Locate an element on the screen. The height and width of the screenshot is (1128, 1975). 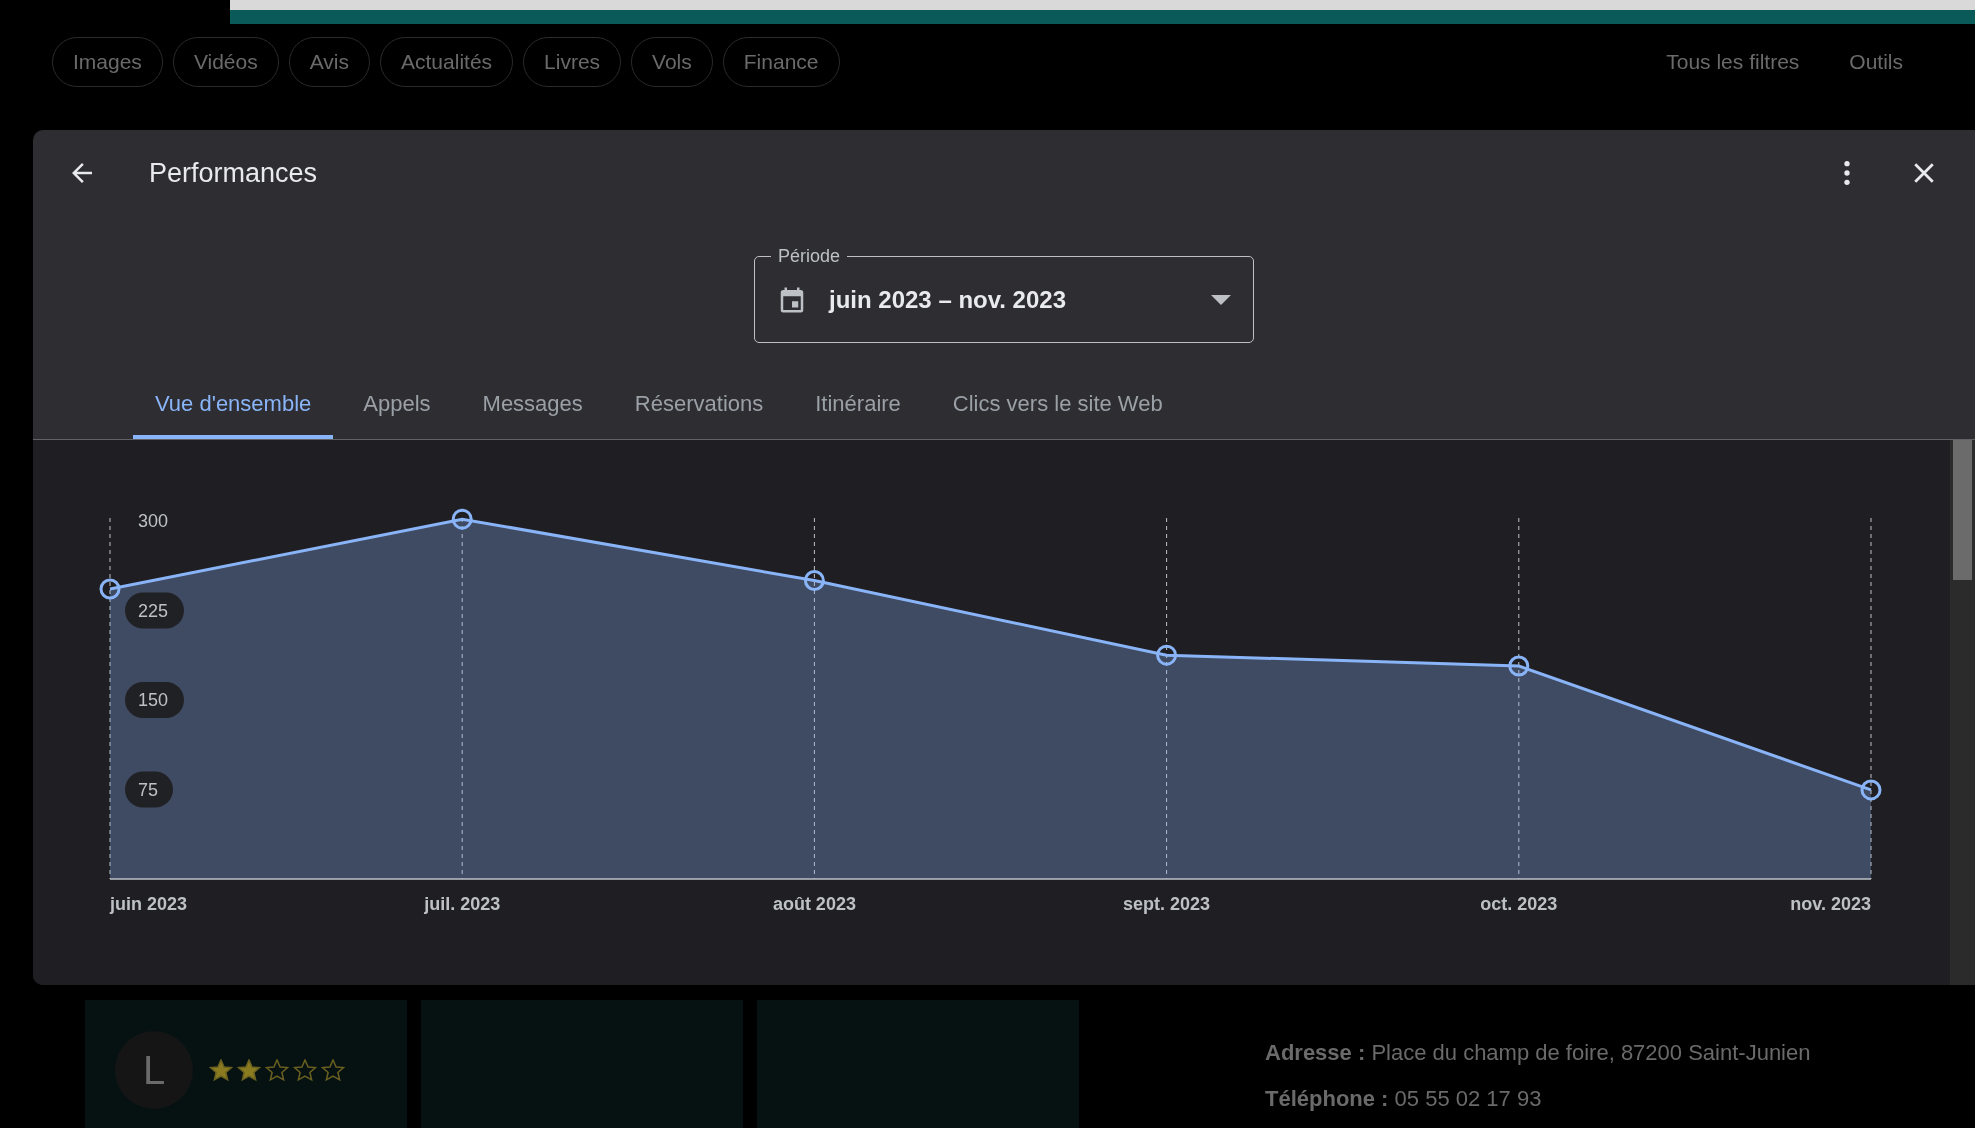
tab: Réservations is located at coordinates (699, 410).